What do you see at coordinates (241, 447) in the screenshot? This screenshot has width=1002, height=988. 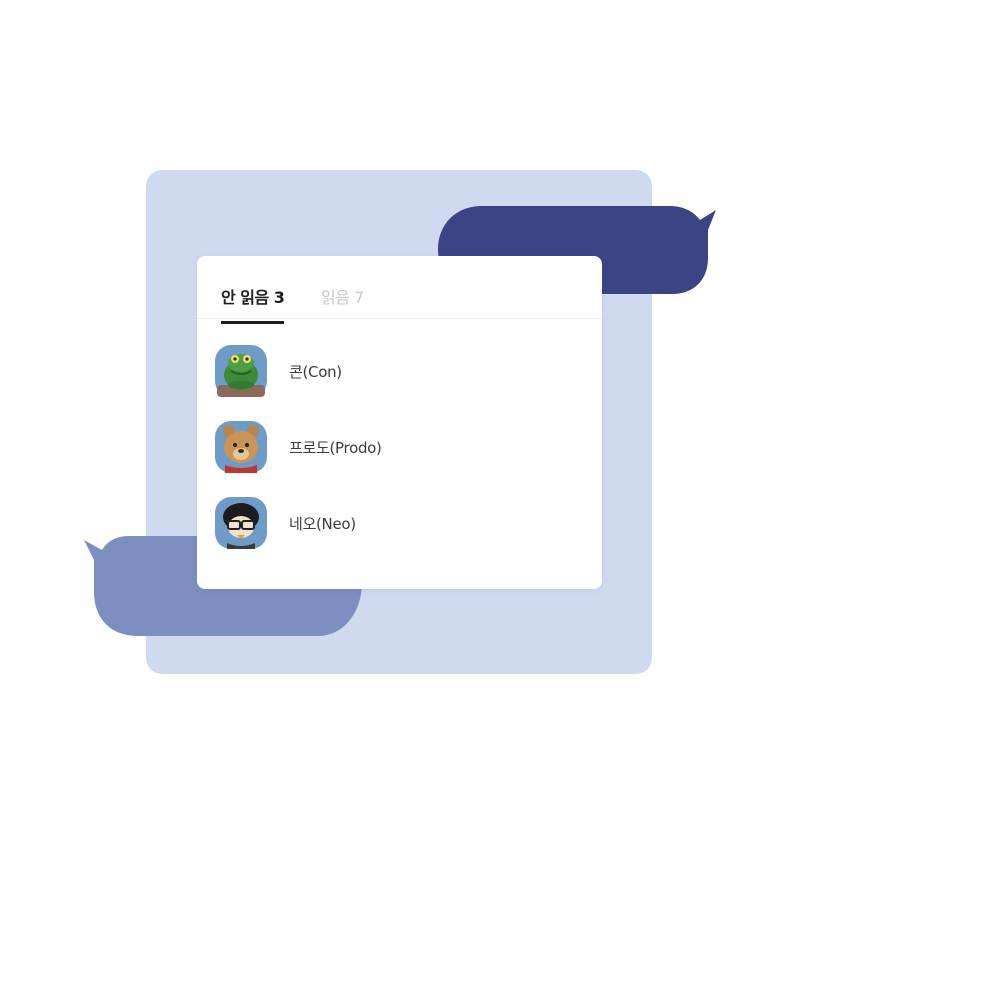 I see `prodo-dog-avatar-icon` at bounding box center [241, 447].